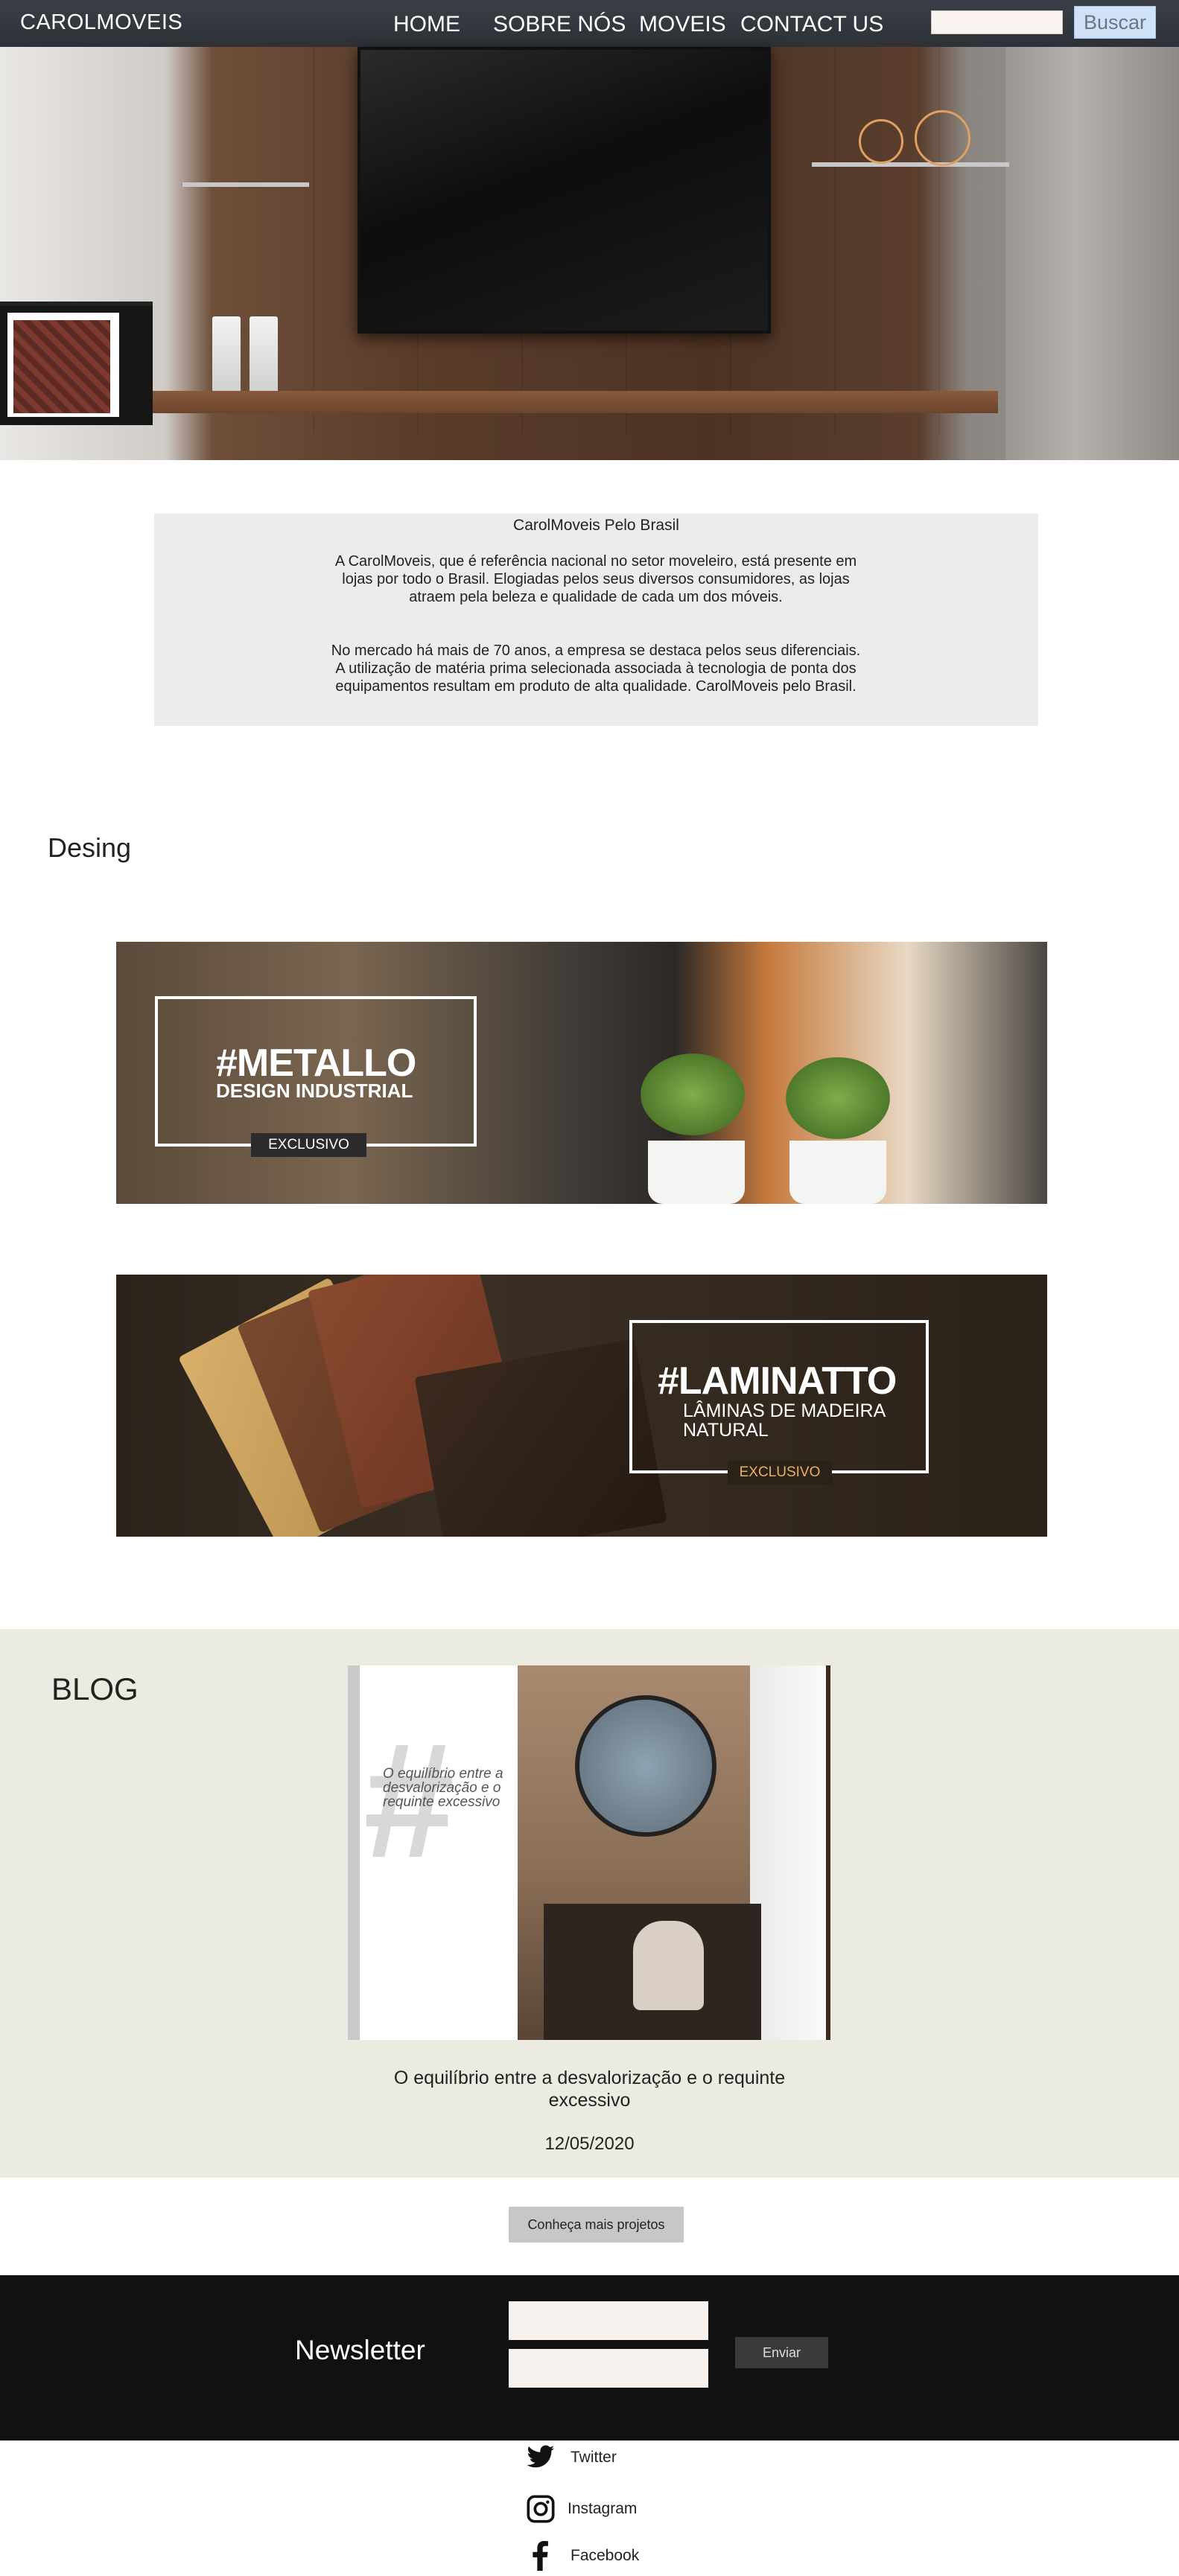 The height and width of the screenshot is (2576, 1179). What do you see at coordinates (668, 1965) in the screenshot?
I see `blog-image-stool` at bounding box center [668, 1965].